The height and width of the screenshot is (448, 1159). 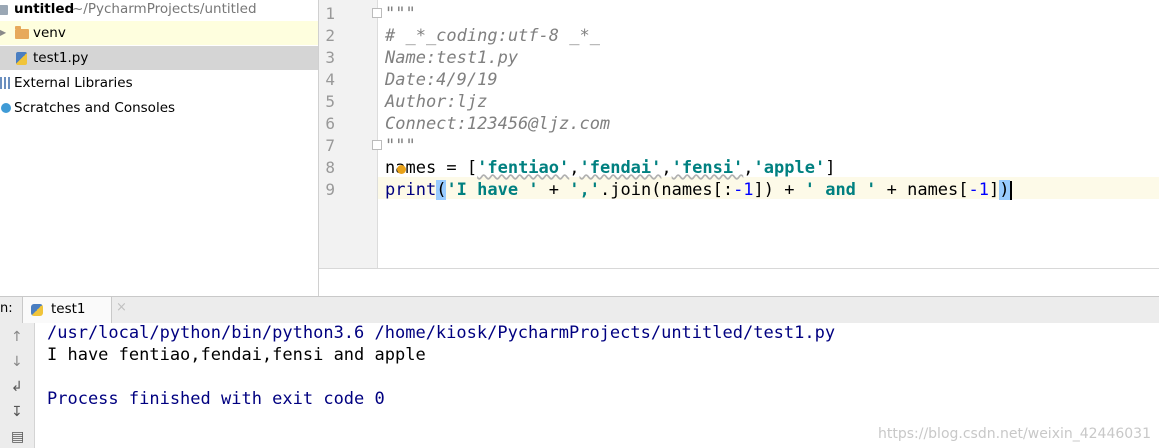 What do you see at coordinates (330, 167) in the screenshot?
I see `line-number: 8` at bounding box center [330, 167].